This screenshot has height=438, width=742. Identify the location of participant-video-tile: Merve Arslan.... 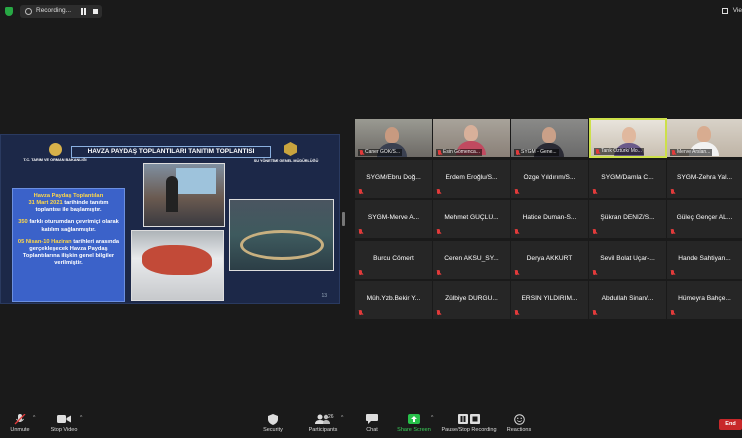
(704, 138).